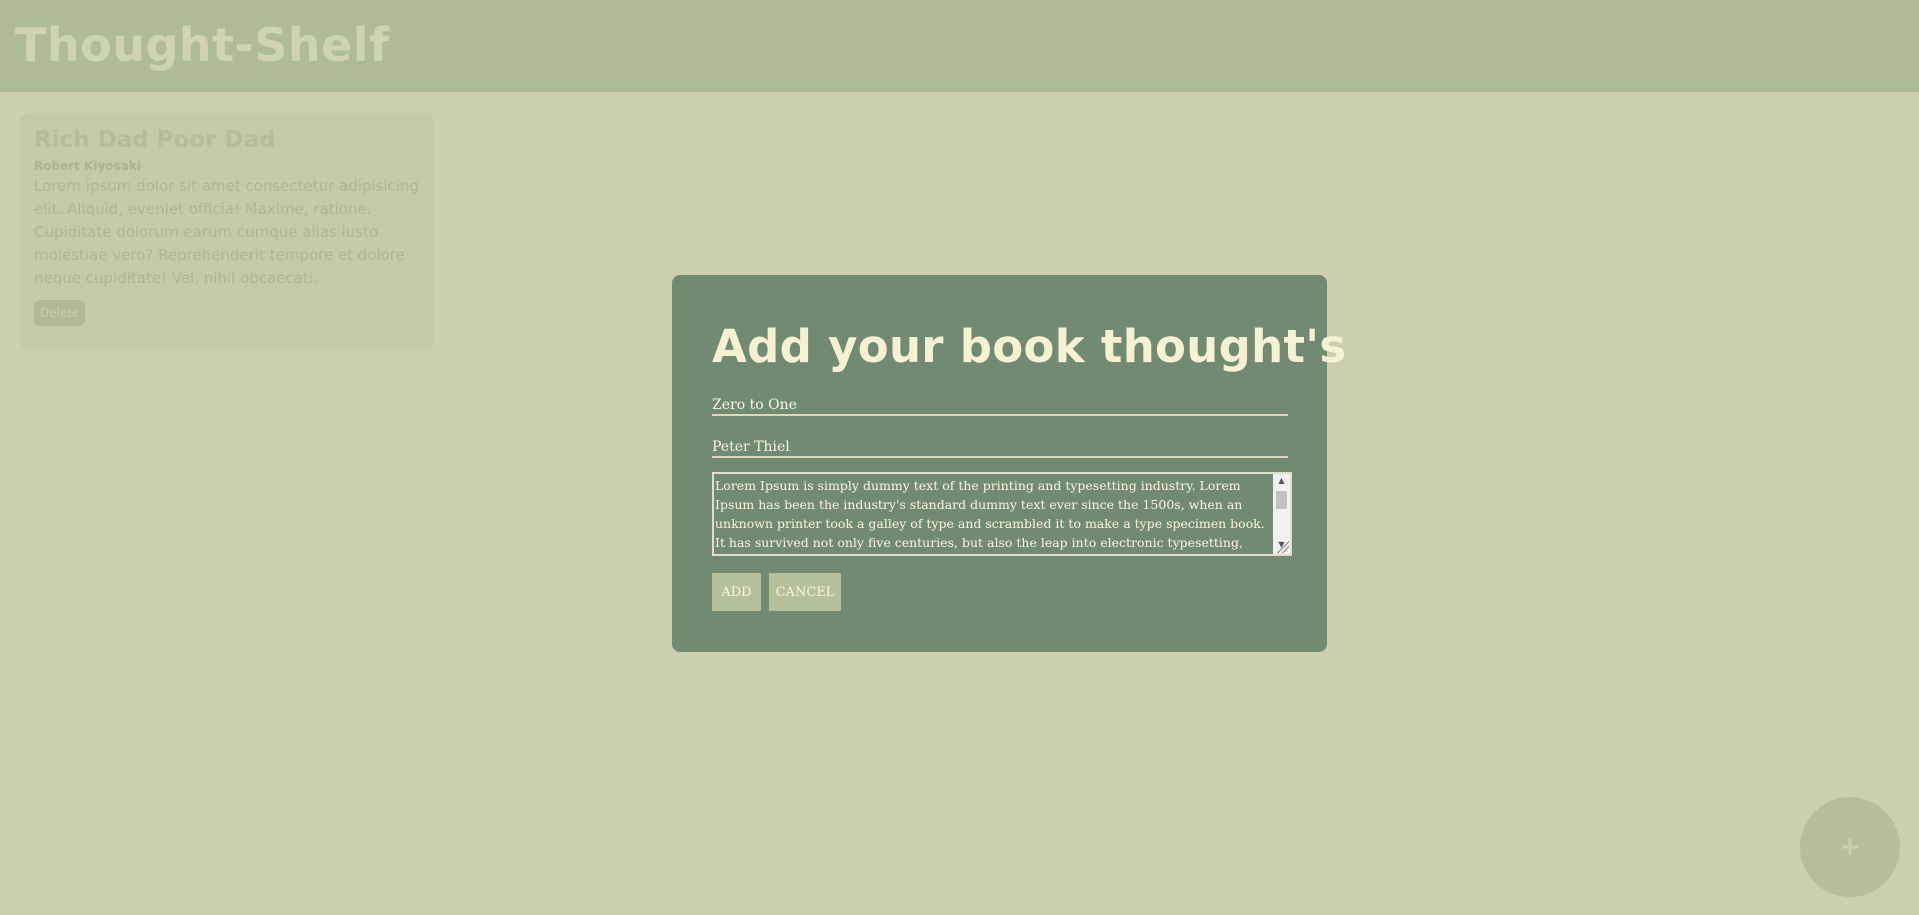 Image resolution: width=1919 pixels, height=915 pixels. What do you see at coordinates (202, 45) in the screenshot?
I see `app-title: Thought-Shelf` at bounding box center [202, 45].